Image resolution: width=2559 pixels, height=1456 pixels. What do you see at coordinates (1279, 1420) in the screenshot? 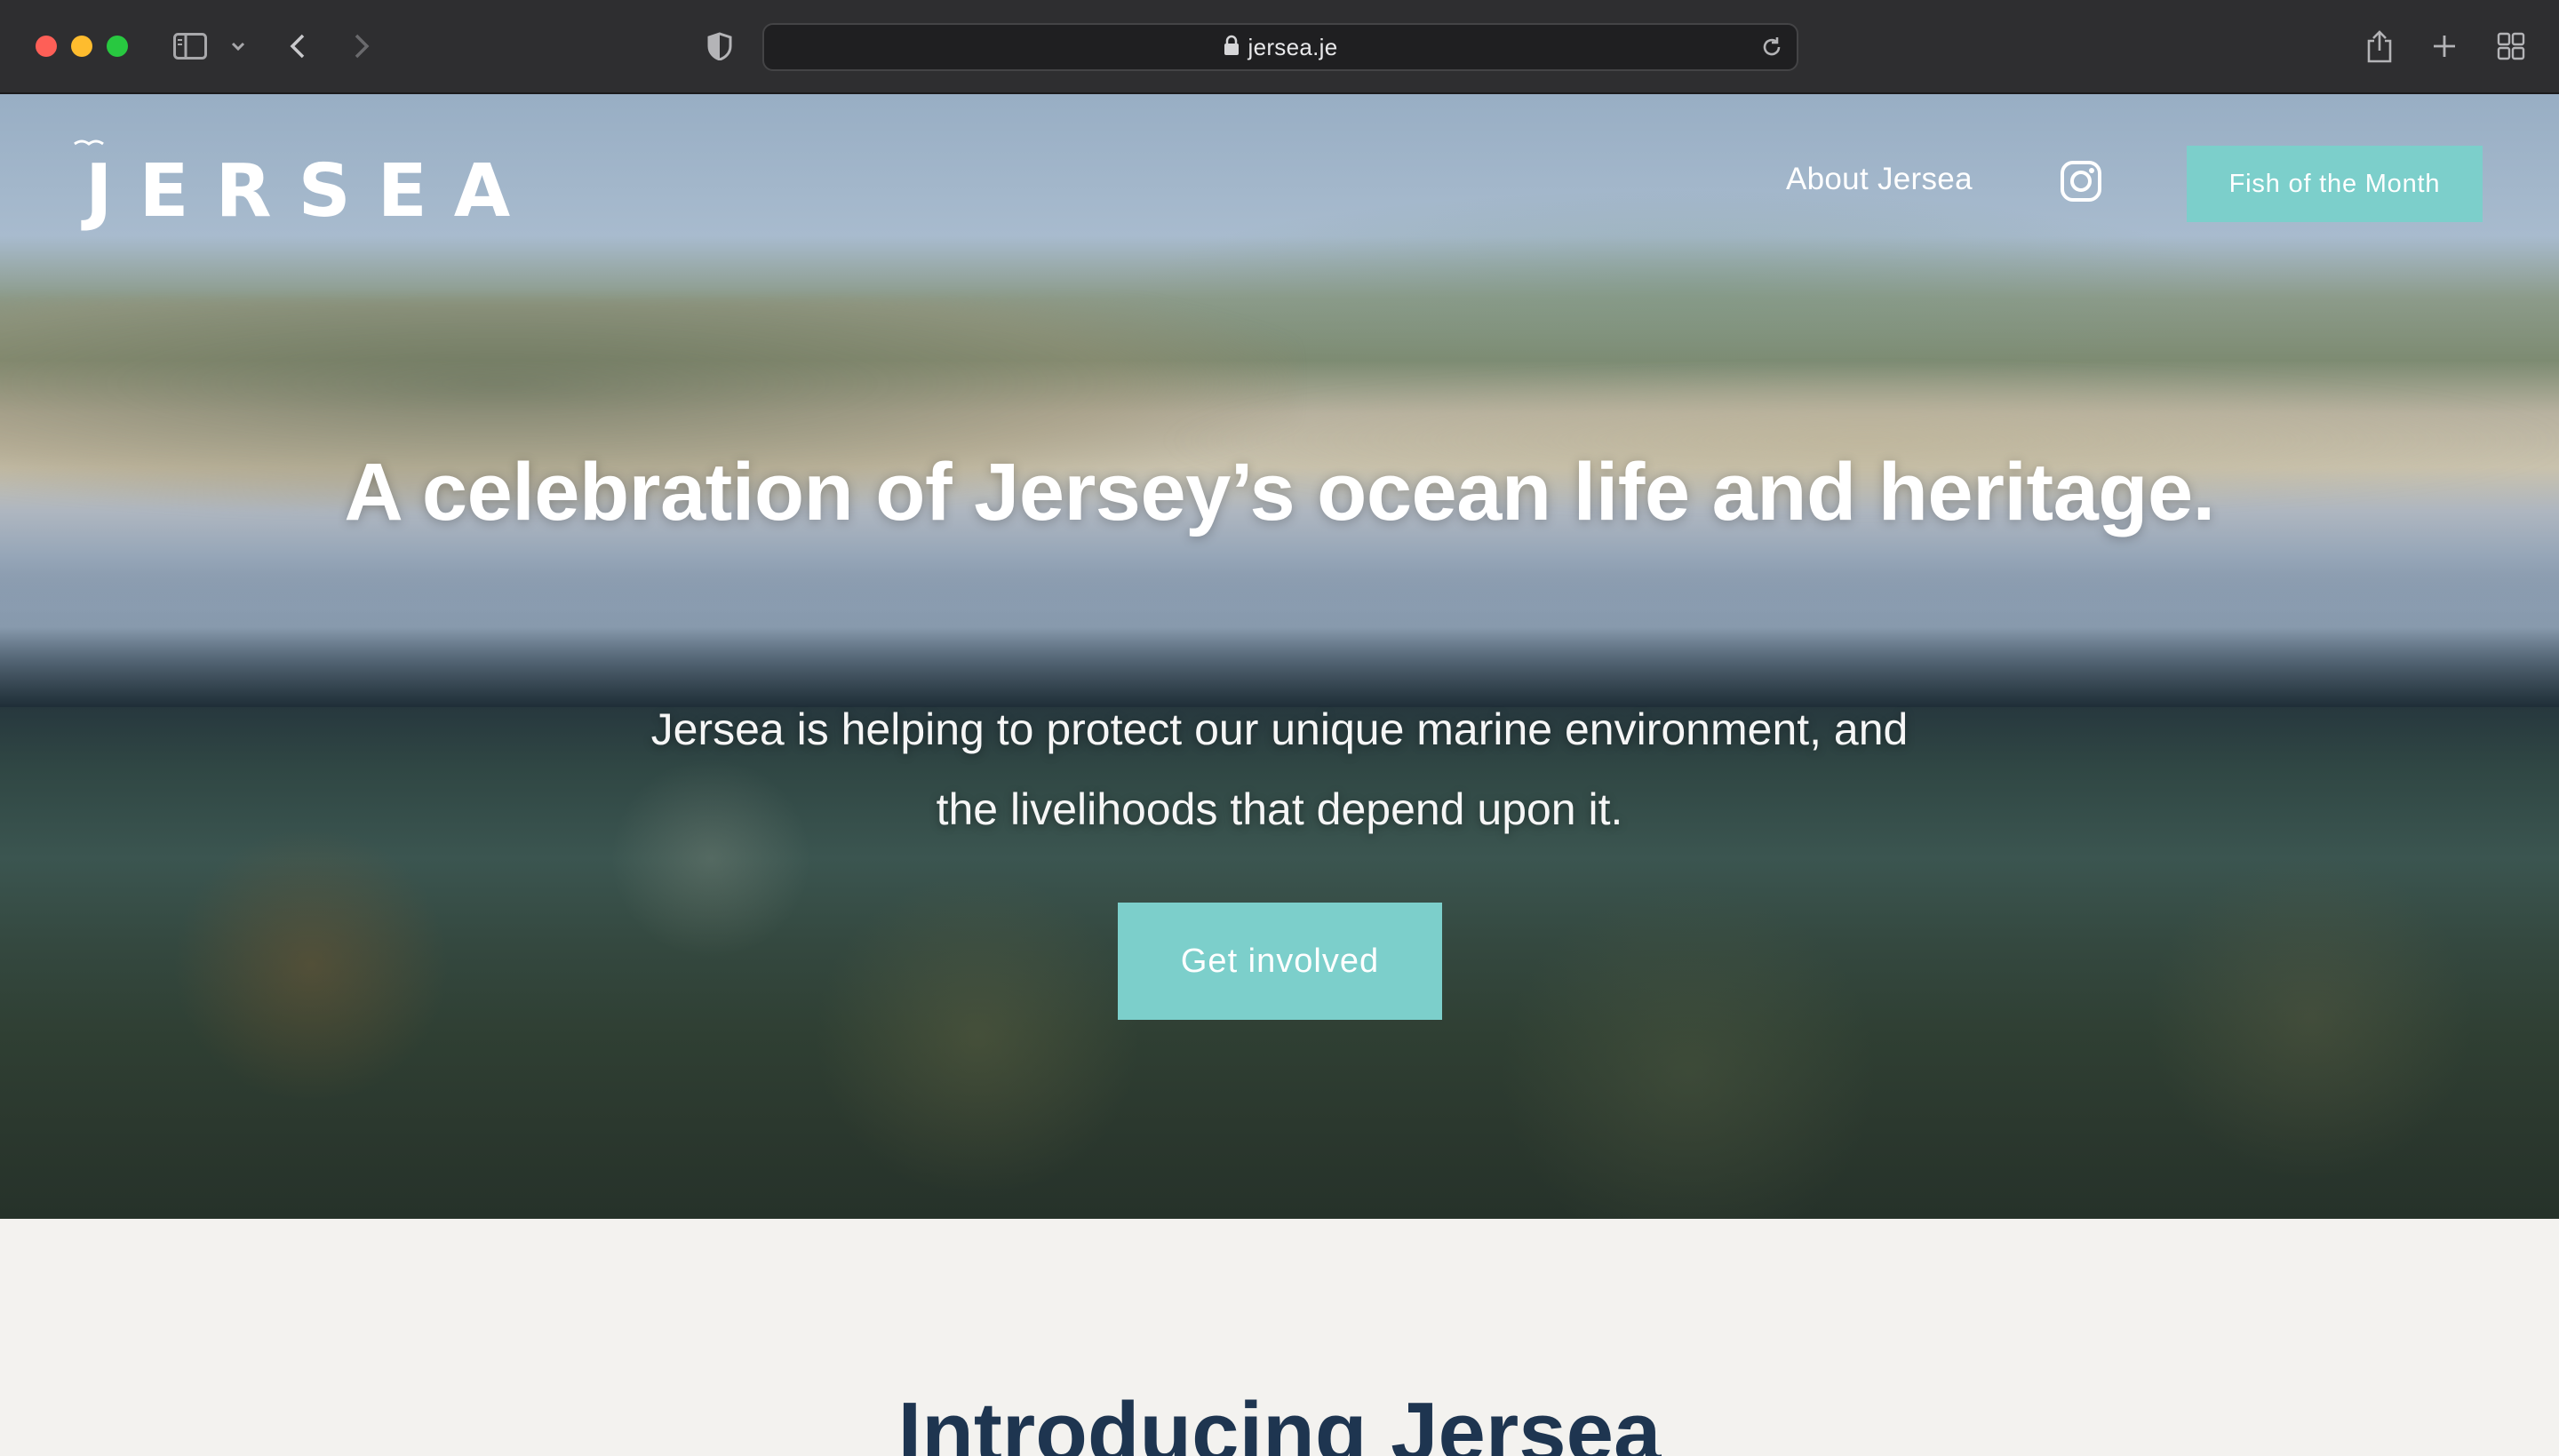
I see `intro-heading: Introducing Jersea` at bounding box center [1279, 1420].